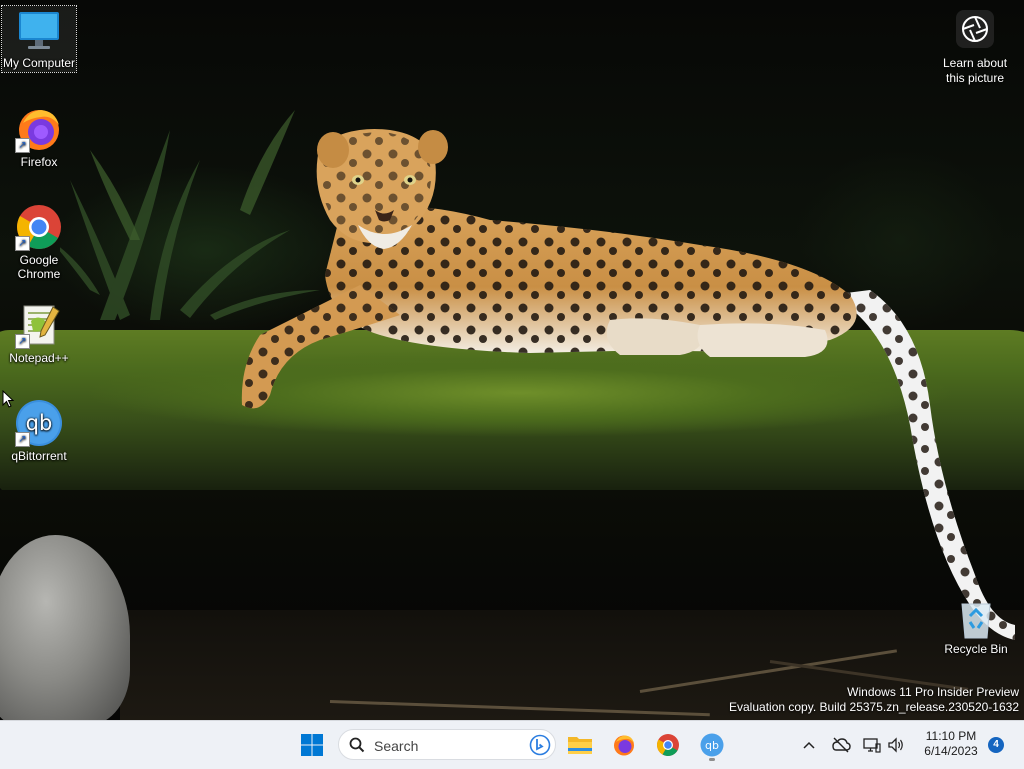 The height and width of the screenshot is (769, 1024). I want to click on recycle-bin-icon, so click(976, 619).